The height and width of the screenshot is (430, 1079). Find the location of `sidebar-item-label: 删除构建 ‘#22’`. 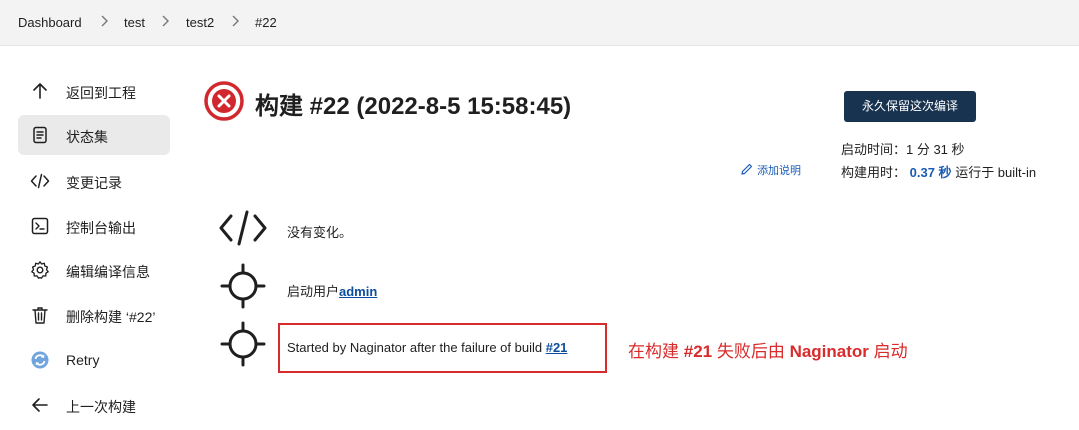

sidebar-item-label: 删除构建 ‘#22’ is located at coordinates (111, 317).